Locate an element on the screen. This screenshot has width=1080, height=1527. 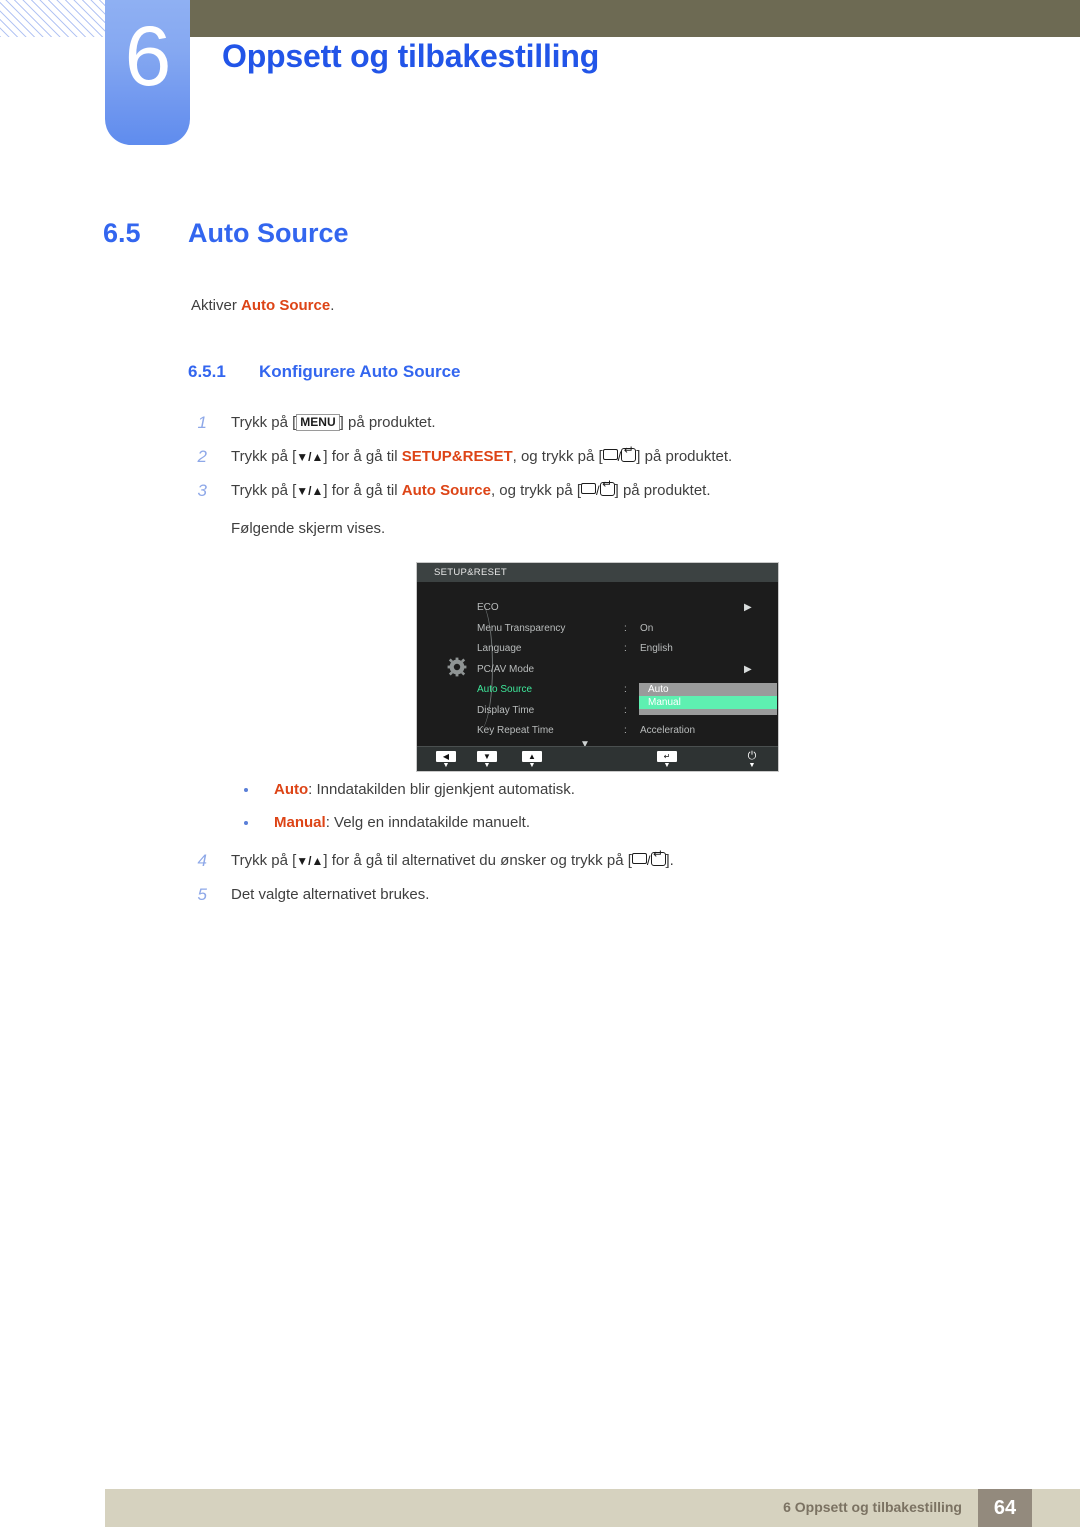
osd-row-language: Language : English is located at coordinates (627, 649).